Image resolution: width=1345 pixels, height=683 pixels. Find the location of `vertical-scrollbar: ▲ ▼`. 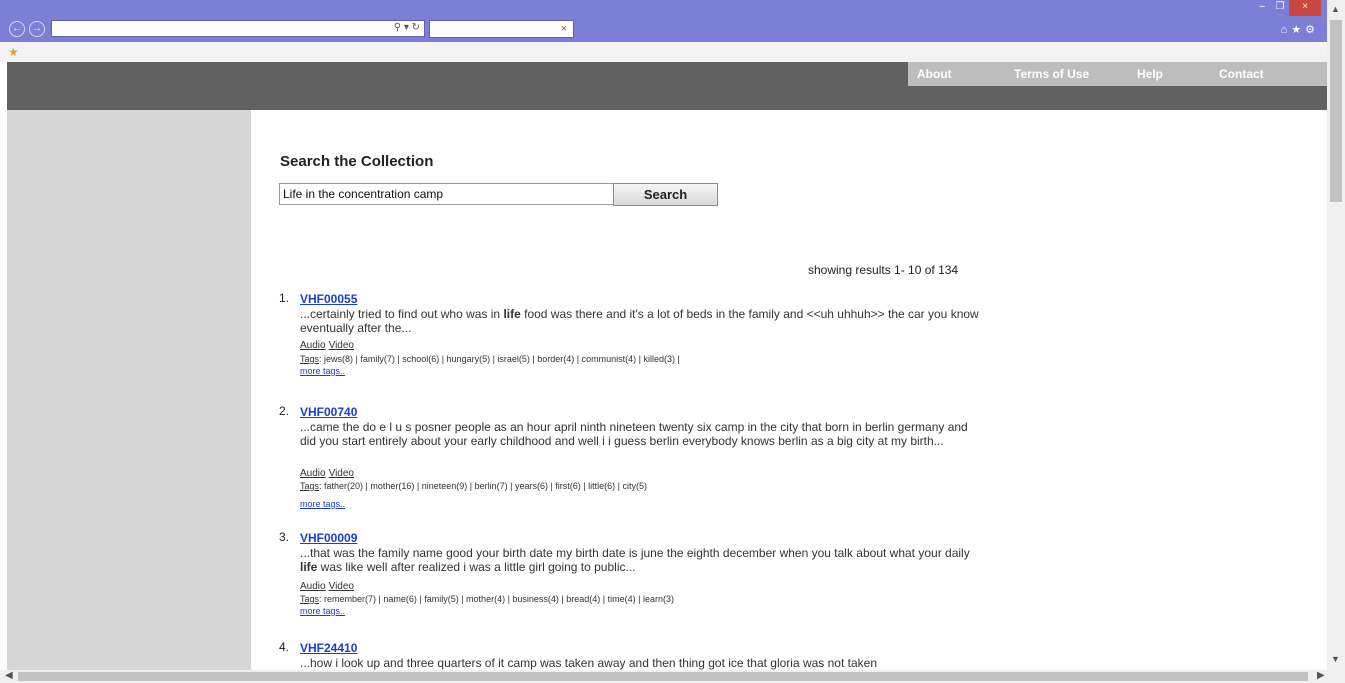

vertical-scrollbar: ▲ ▼ is located at coordinates (1336, 335).